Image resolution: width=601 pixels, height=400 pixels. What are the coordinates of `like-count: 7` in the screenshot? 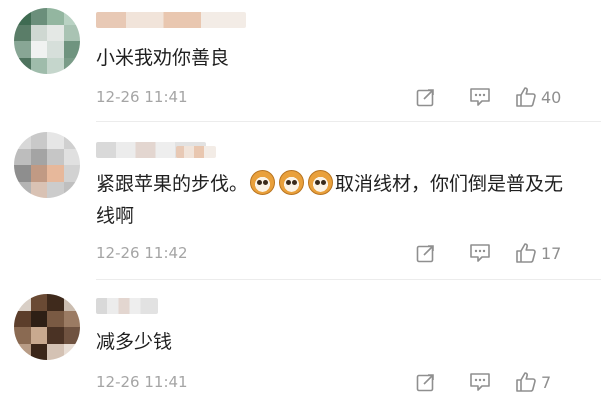 It's located at (546, 382).